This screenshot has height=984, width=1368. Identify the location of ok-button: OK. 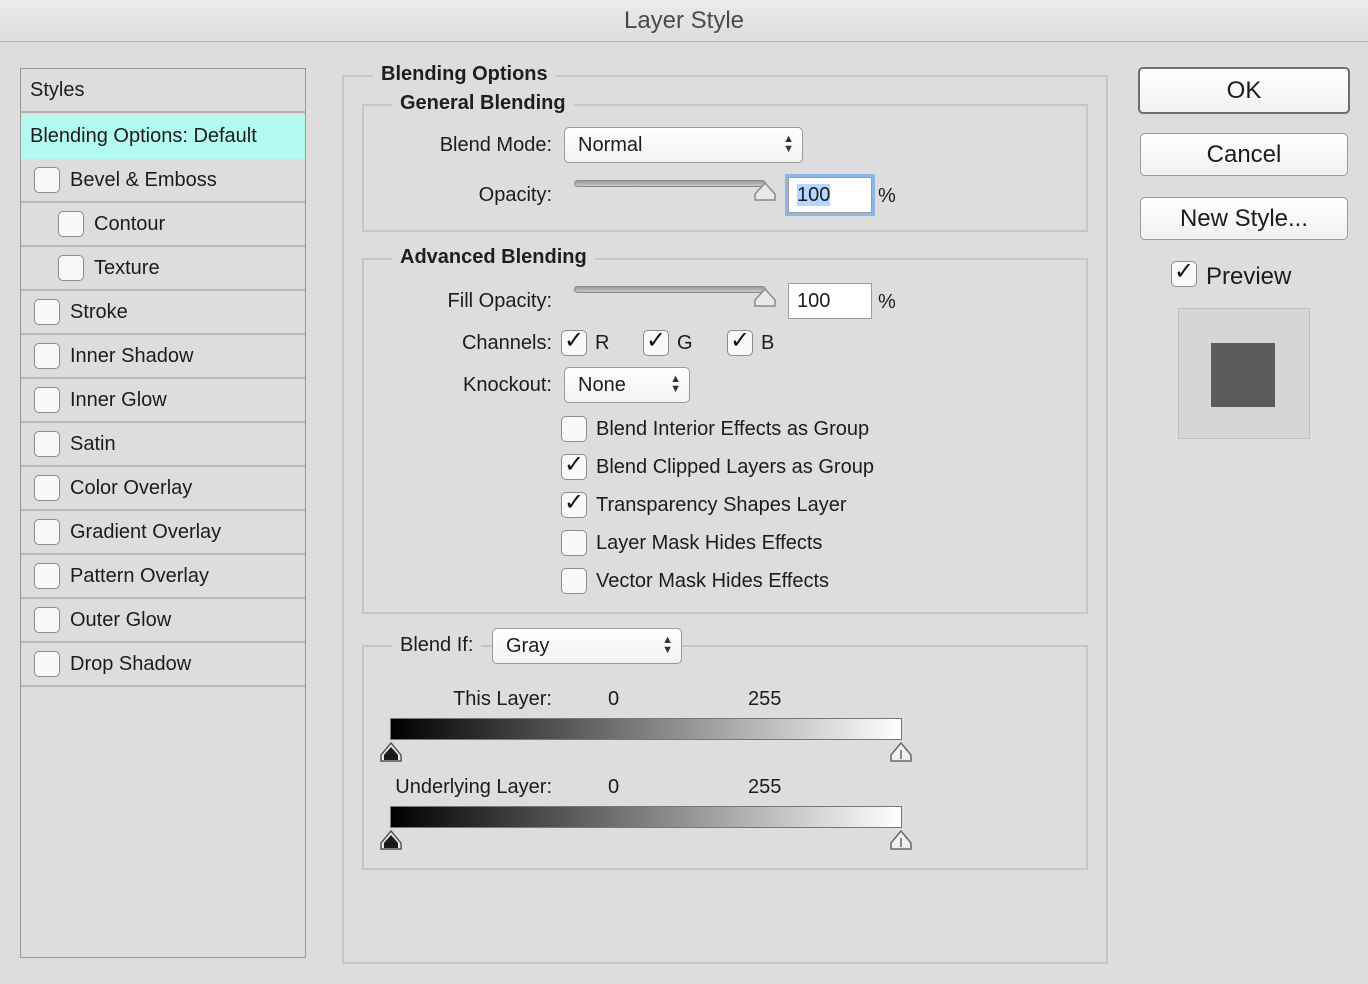
(1244, 90).